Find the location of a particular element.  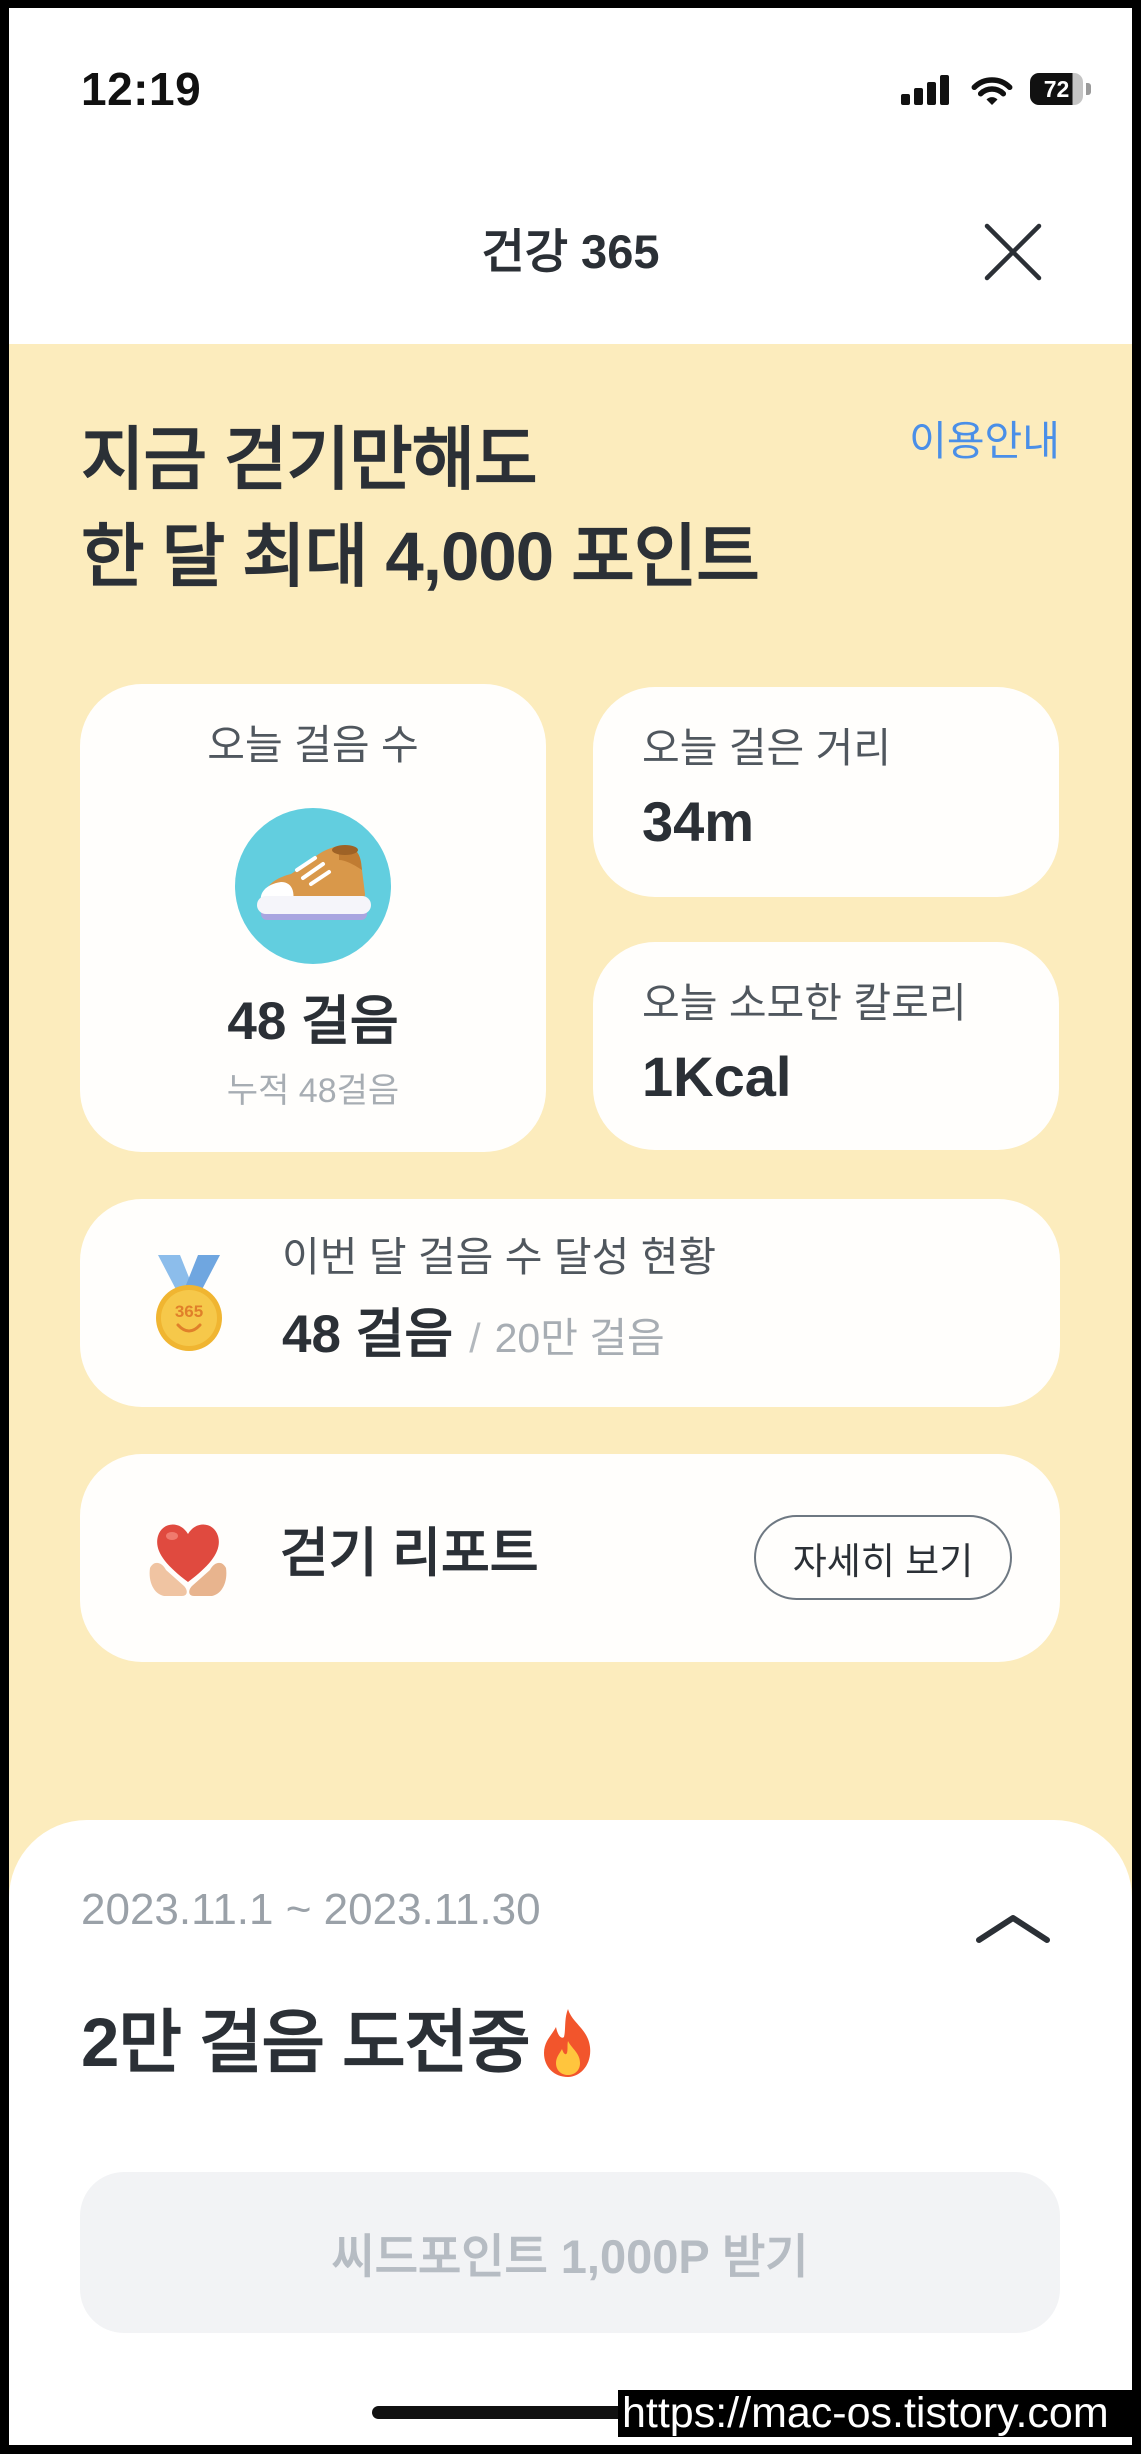

watermark: https://mac-os.tistory.com is located at coordinates (875, 2413).